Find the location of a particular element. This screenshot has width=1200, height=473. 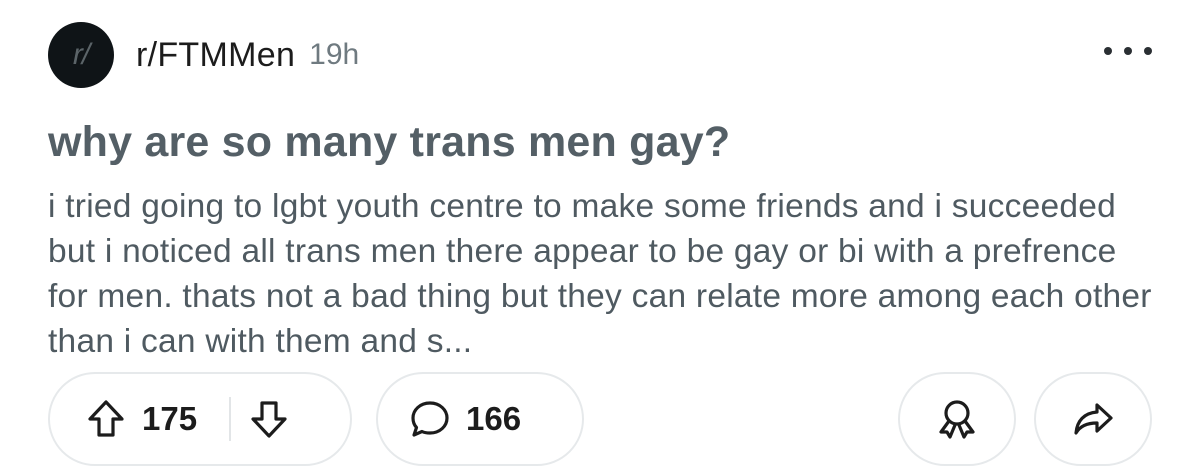

share-button is located at coordinates (1093, 419).